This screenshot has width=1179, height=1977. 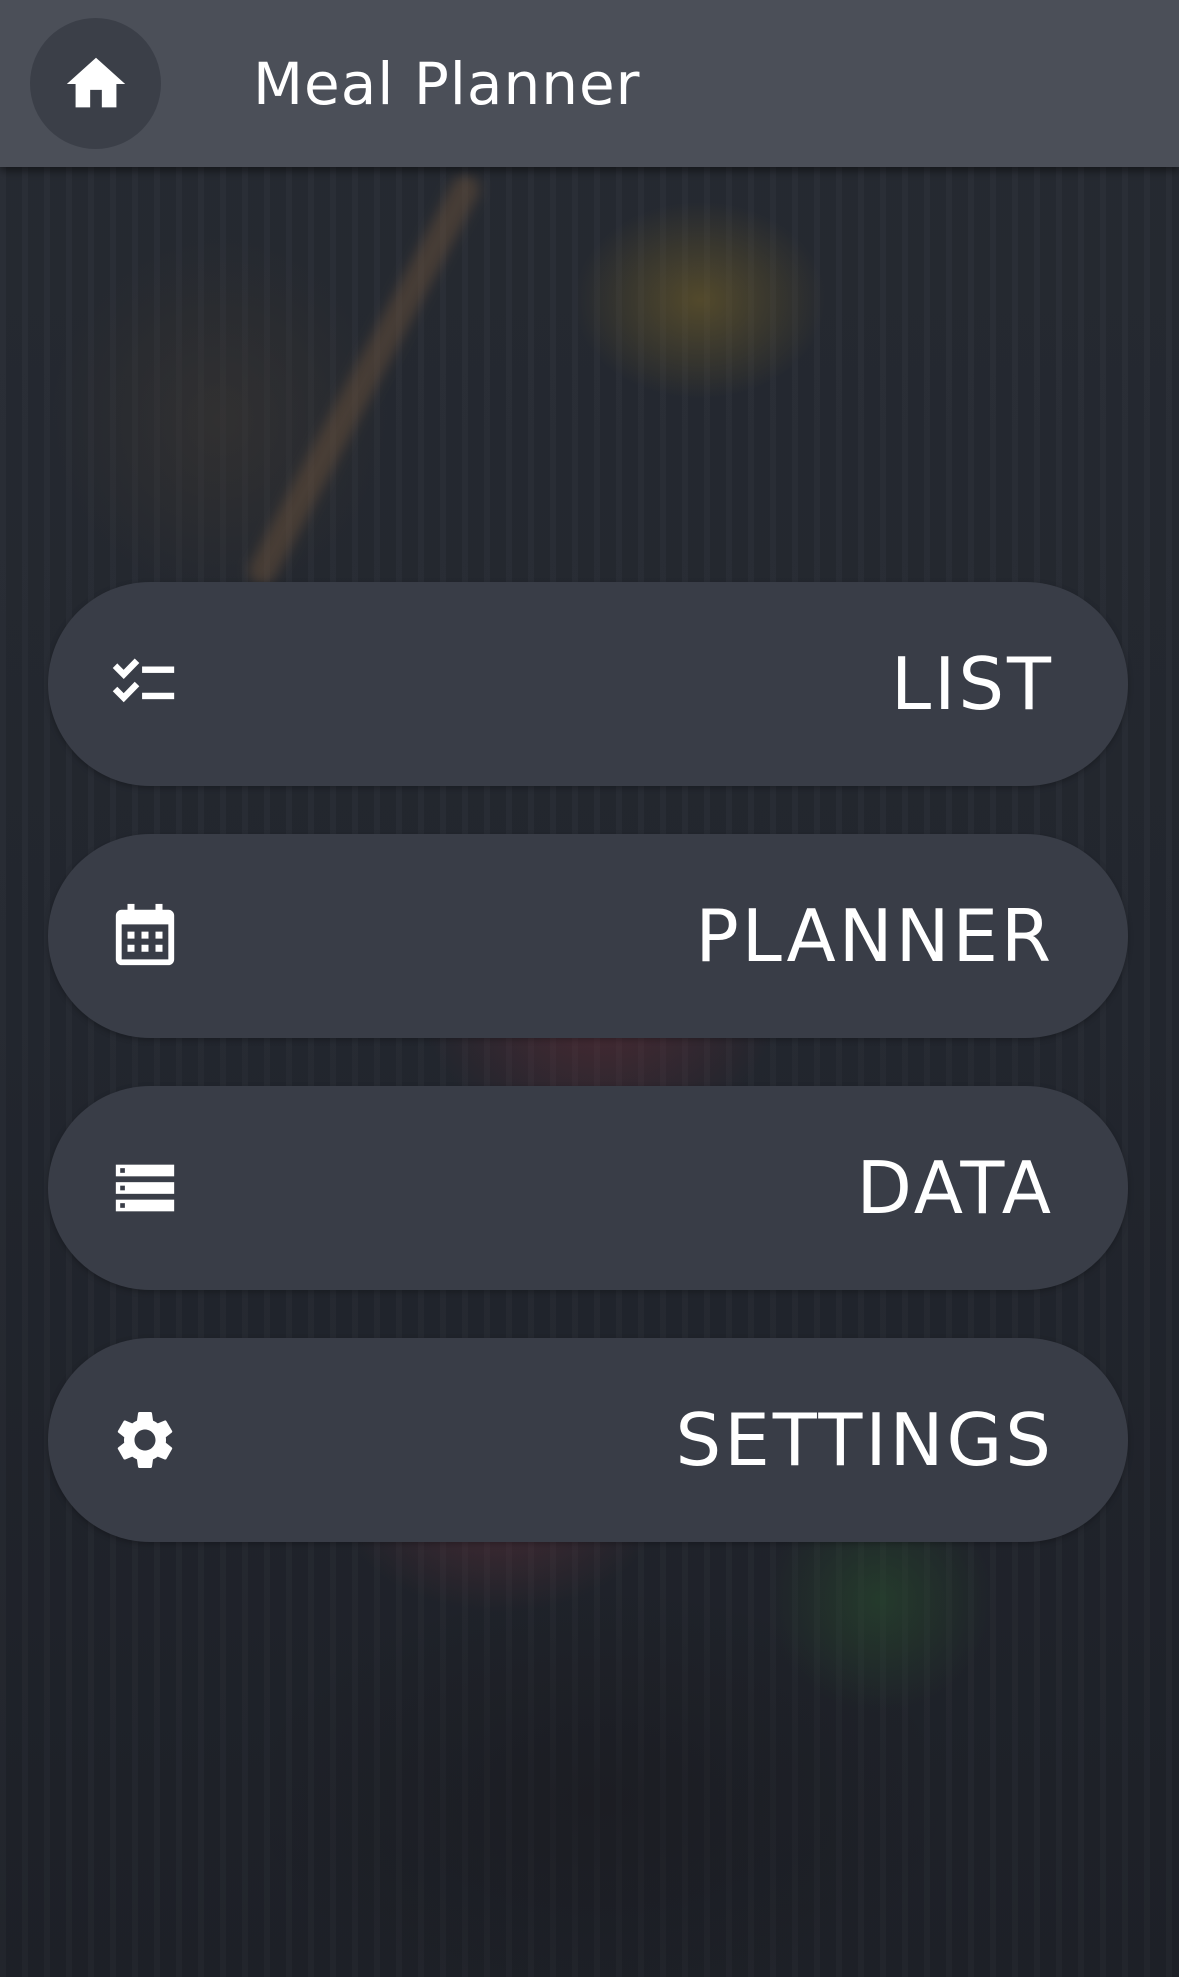 What do you see at coordinates (874, 936) in the screenshot?
I see `planner-label: PLANNER` at bounding box center [874, 936].